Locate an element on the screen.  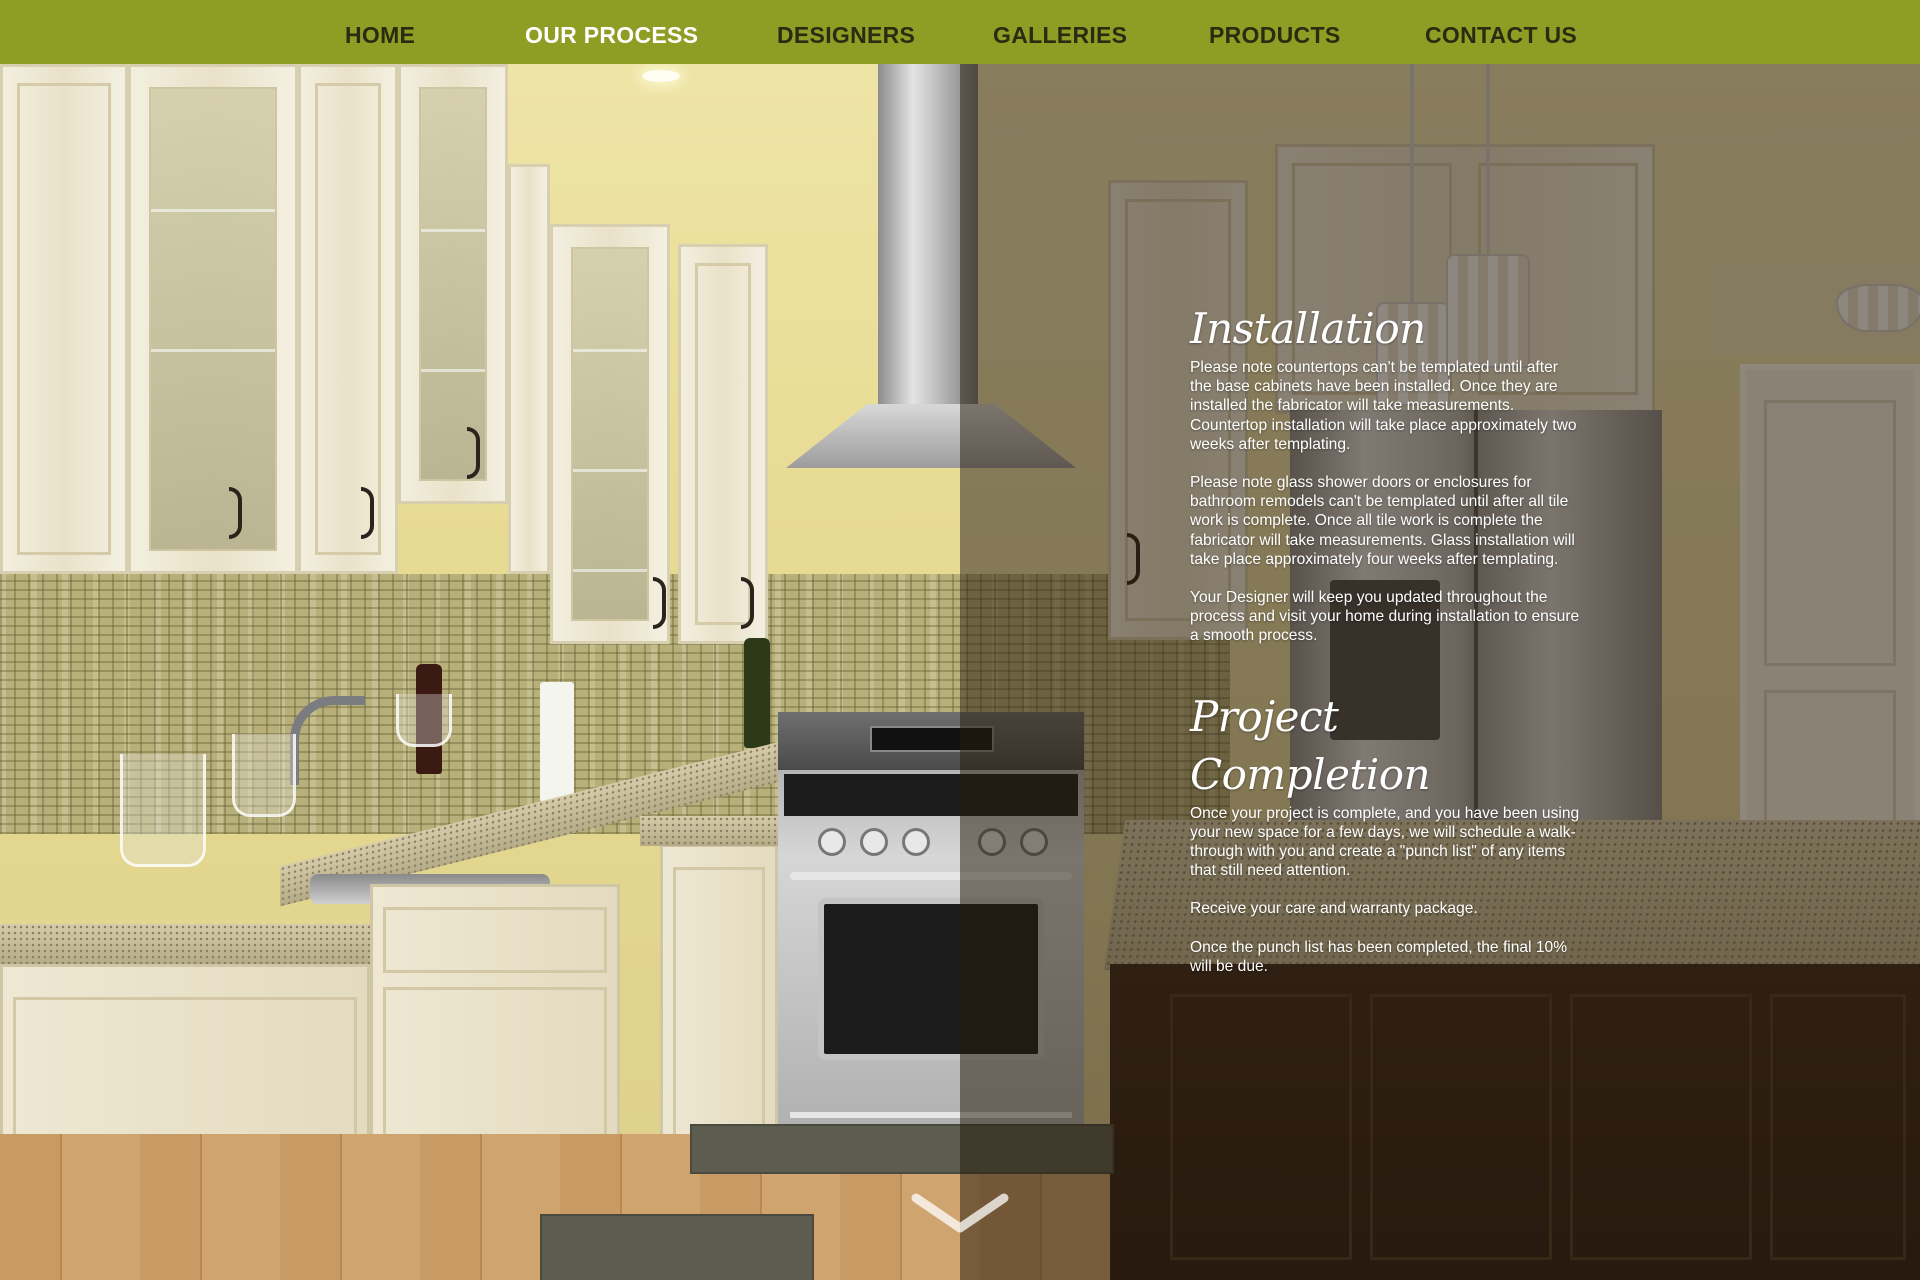
floor-mat is located at coordinates (677, 1247).